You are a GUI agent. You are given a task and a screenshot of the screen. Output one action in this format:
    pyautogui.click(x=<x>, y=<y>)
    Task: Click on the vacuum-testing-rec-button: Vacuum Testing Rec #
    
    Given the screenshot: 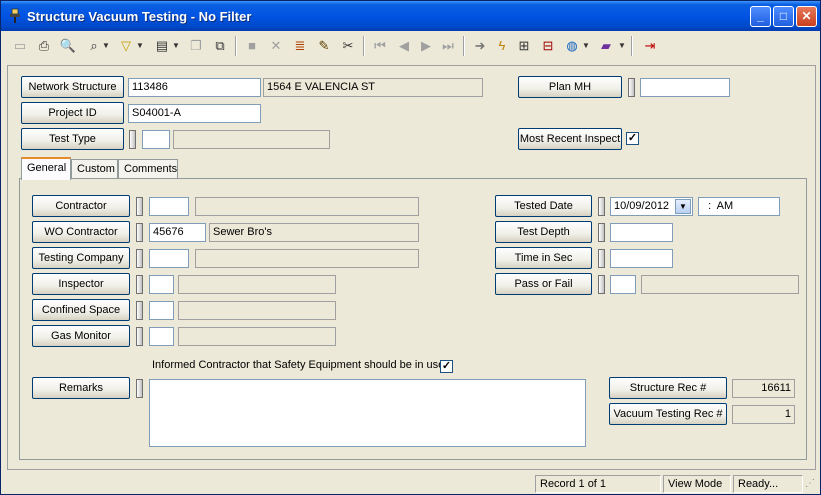 What is the action you would take?
    pyautogui.click(x=668, y=414)
    